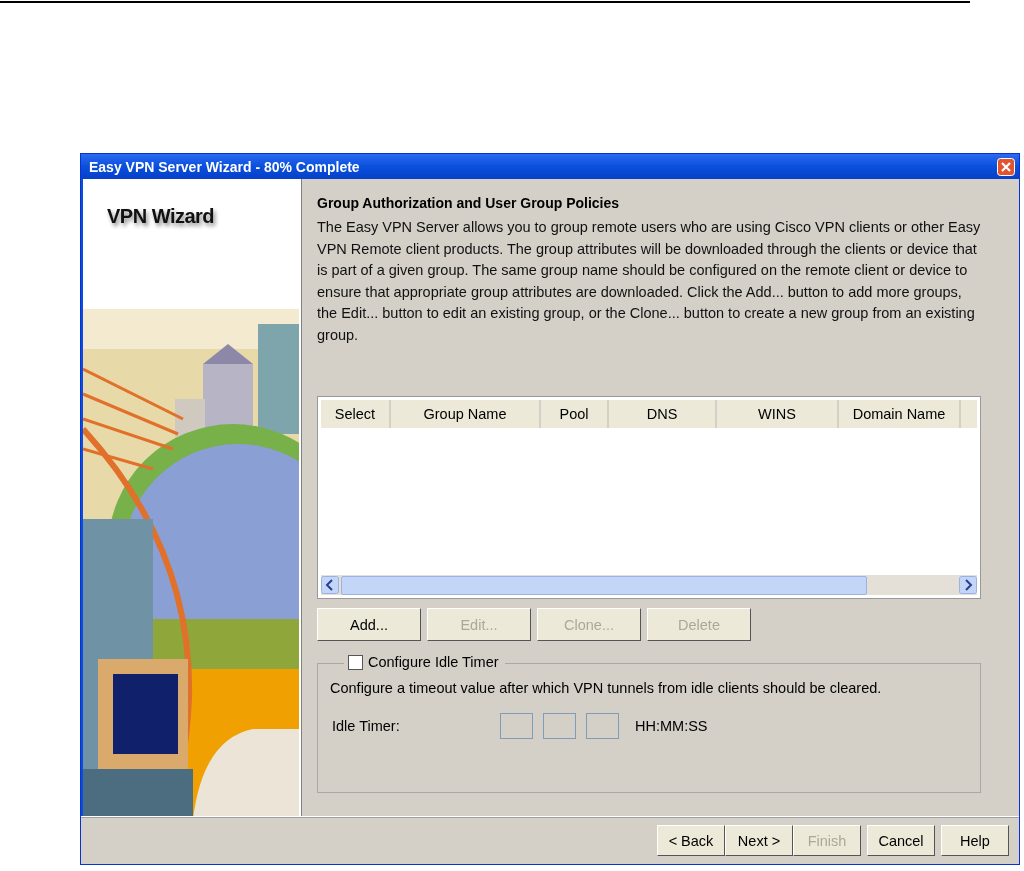 This screenshot has height=871, width=1024. Describe the element at coordinates (161, 216) in the screenshot. I see `sidebar-title: VPN Wizard` at that location.